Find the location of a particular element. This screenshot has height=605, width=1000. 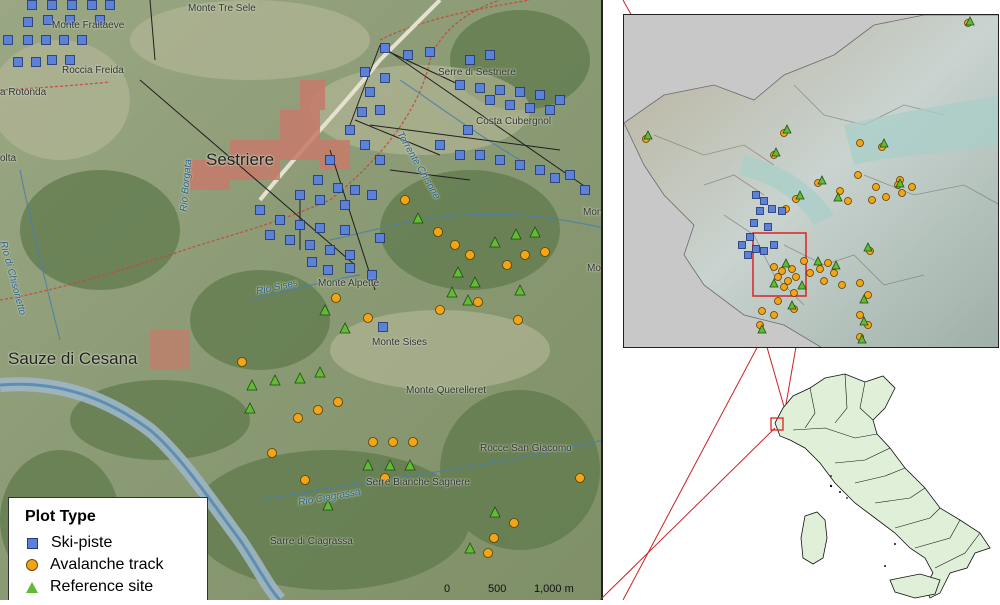

italy-locator-map is located at coordinates (867, 484).